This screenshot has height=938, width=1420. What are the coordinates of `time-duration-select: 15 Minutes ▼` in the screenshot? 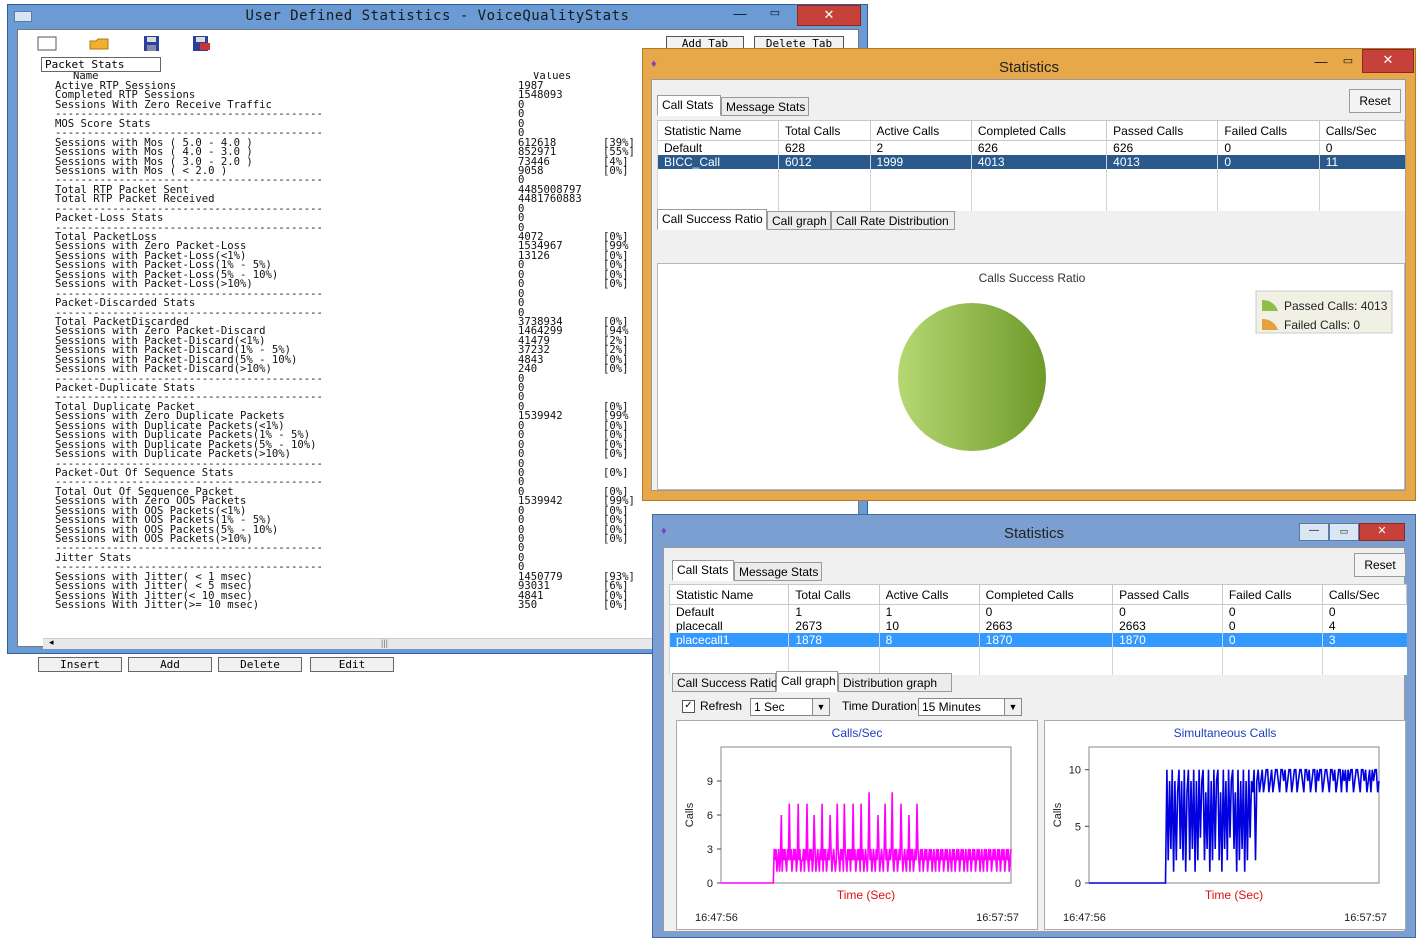 It's located at (970, 707).